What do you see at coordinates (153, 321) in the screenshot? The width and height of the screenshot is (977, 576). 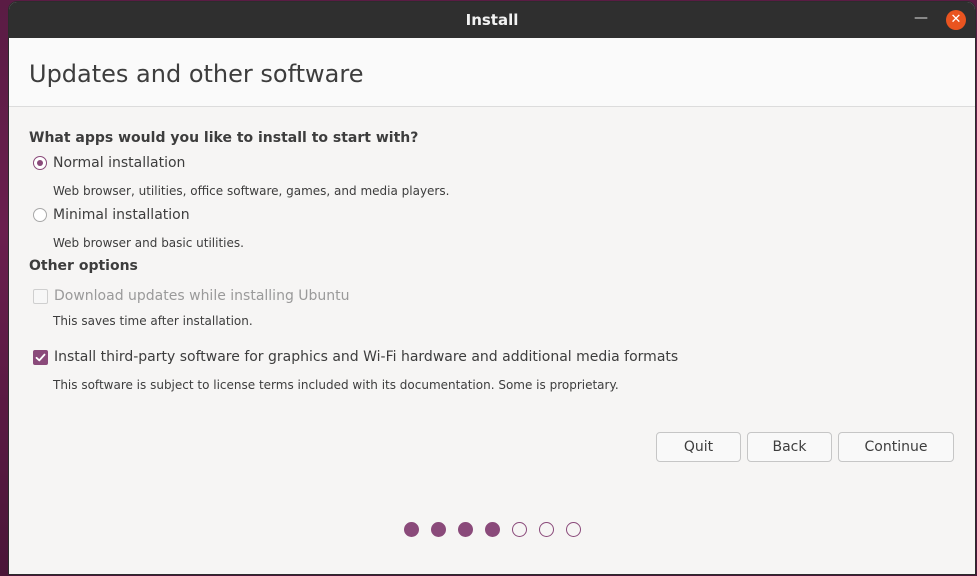 I see `download-updates-description: This saves time after installation.` at bounding box center [153, 321].